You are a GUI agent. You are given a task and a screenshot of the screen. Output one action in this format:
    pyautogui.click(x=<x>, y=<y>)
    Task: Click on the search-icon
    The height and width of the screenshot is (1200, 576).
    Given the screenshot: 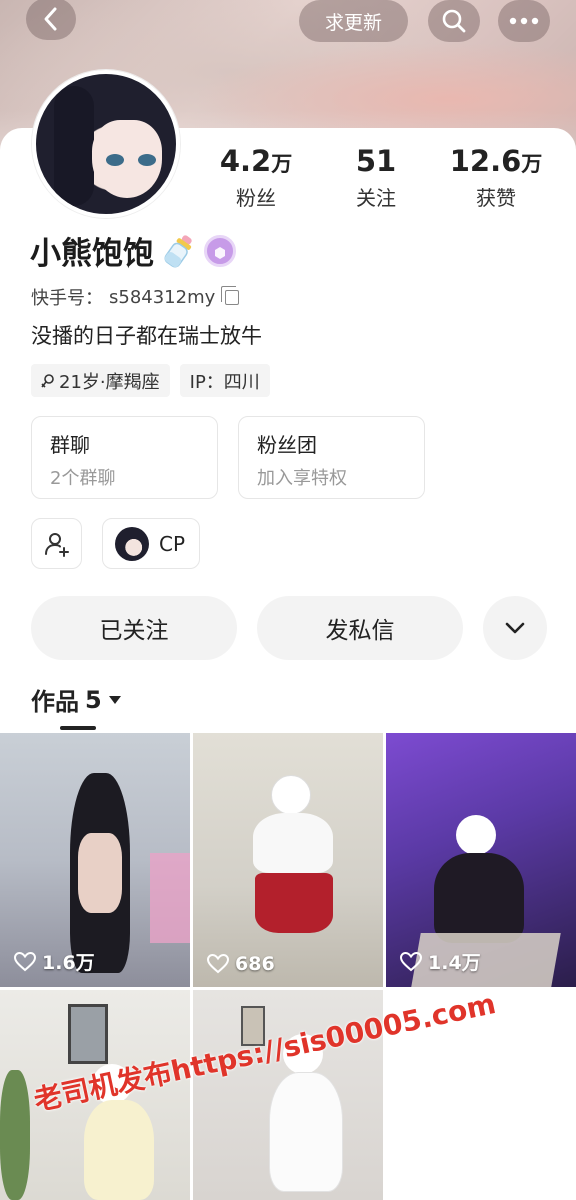 What is the action you would take?
    pyautogui.click(x=454, y=21)
    